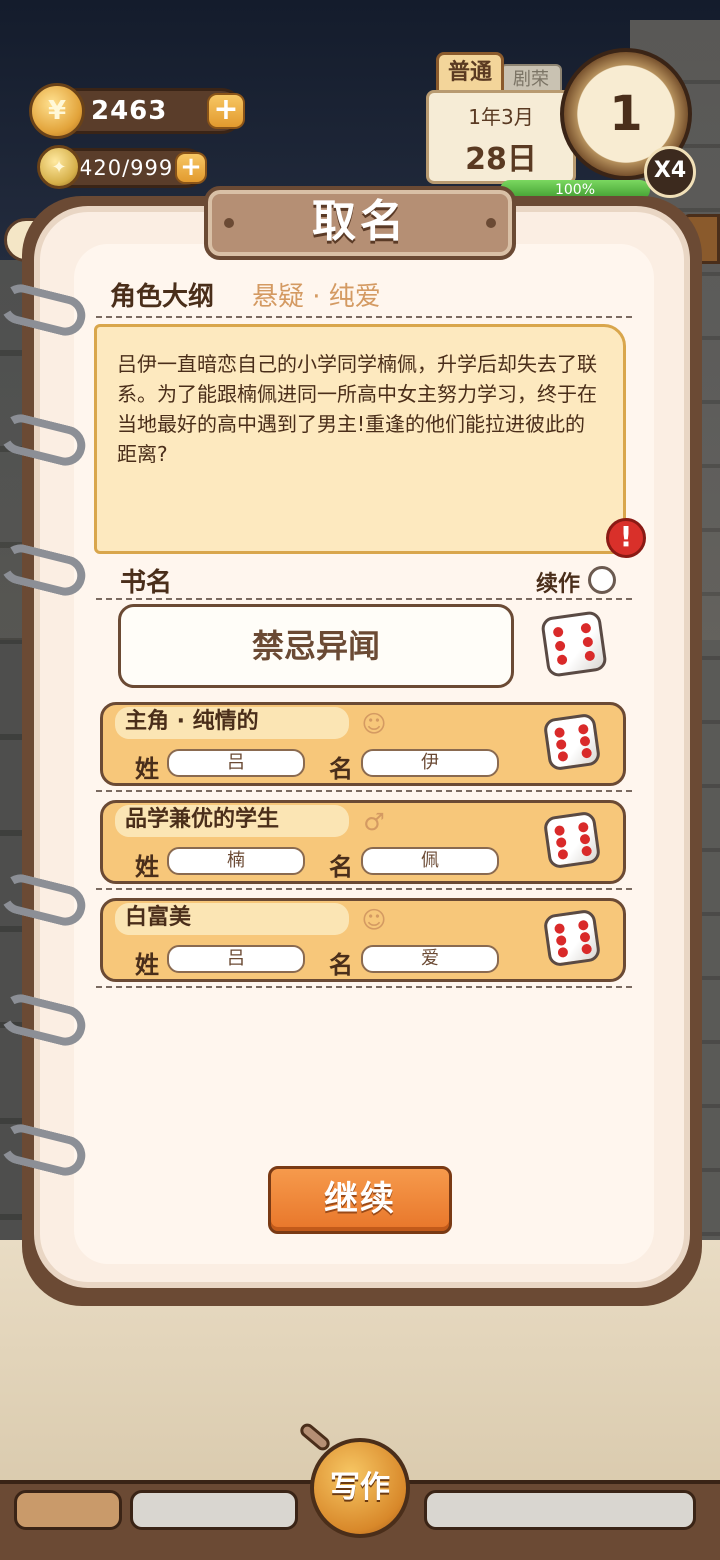  I want to click on book-name-label: 书名, so click(146, 583).